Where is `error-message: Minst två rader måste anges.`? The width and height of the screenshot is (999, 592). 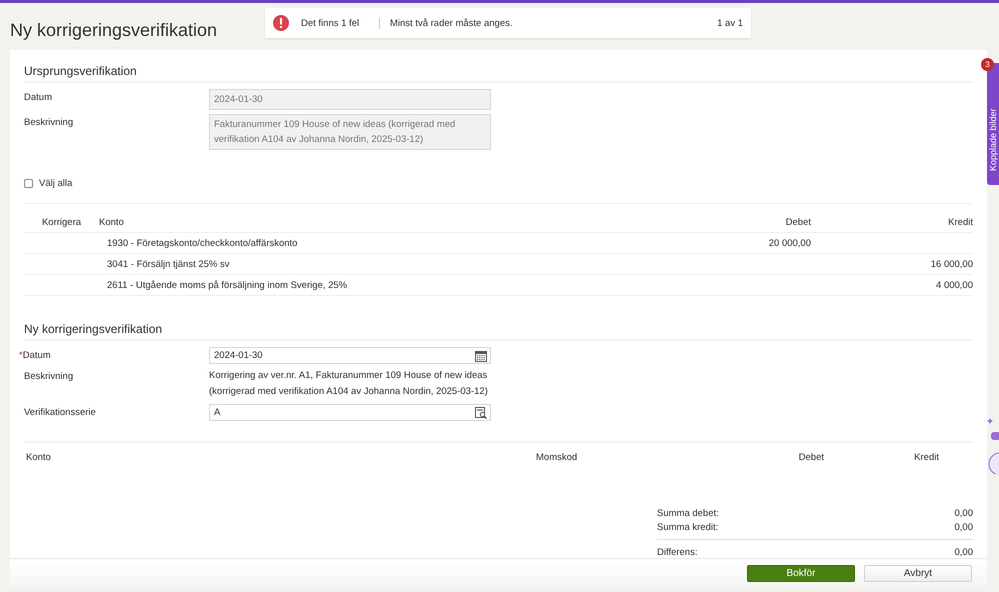 error-message: Minst två rader måste anges. is located at coordinates (548, 23).